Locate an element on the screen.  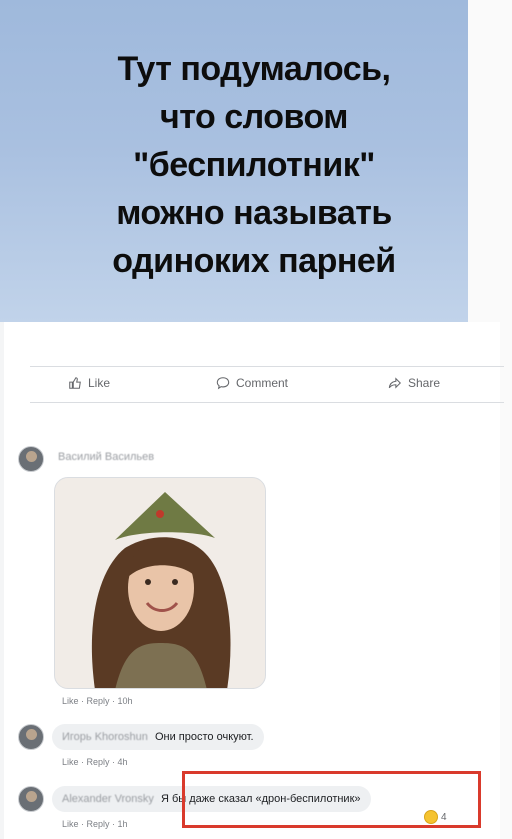
thumbs-up-icon is located at coordinates (75, 383).